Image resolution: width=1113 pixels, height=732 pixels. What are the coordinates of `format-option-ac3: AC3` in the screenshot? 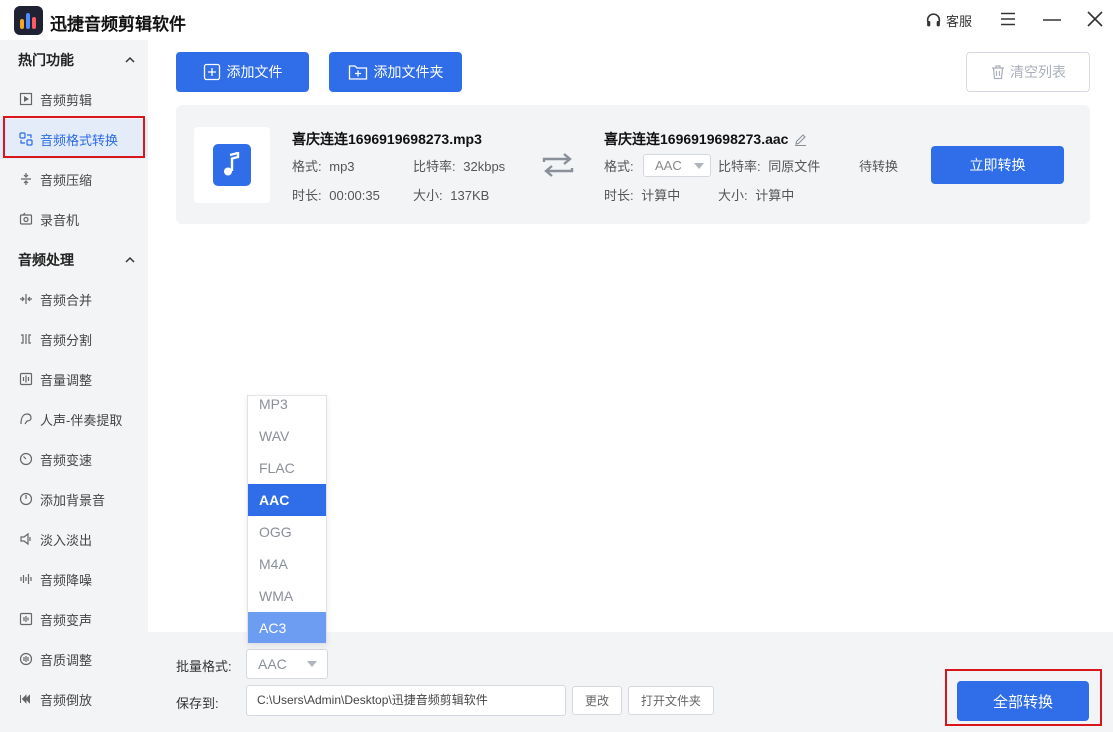 It's located at (287, 627).